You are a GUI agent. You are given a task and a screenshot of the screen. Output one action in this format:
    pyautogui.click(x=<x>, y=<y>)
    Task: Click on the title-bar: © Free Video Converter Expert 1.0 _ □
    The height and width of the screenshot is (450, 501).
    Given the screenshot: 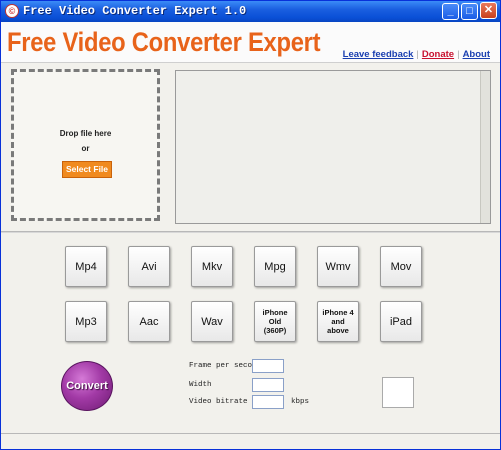 What is the action you would take?
    pyautogui.click(x=250, y=11)
    